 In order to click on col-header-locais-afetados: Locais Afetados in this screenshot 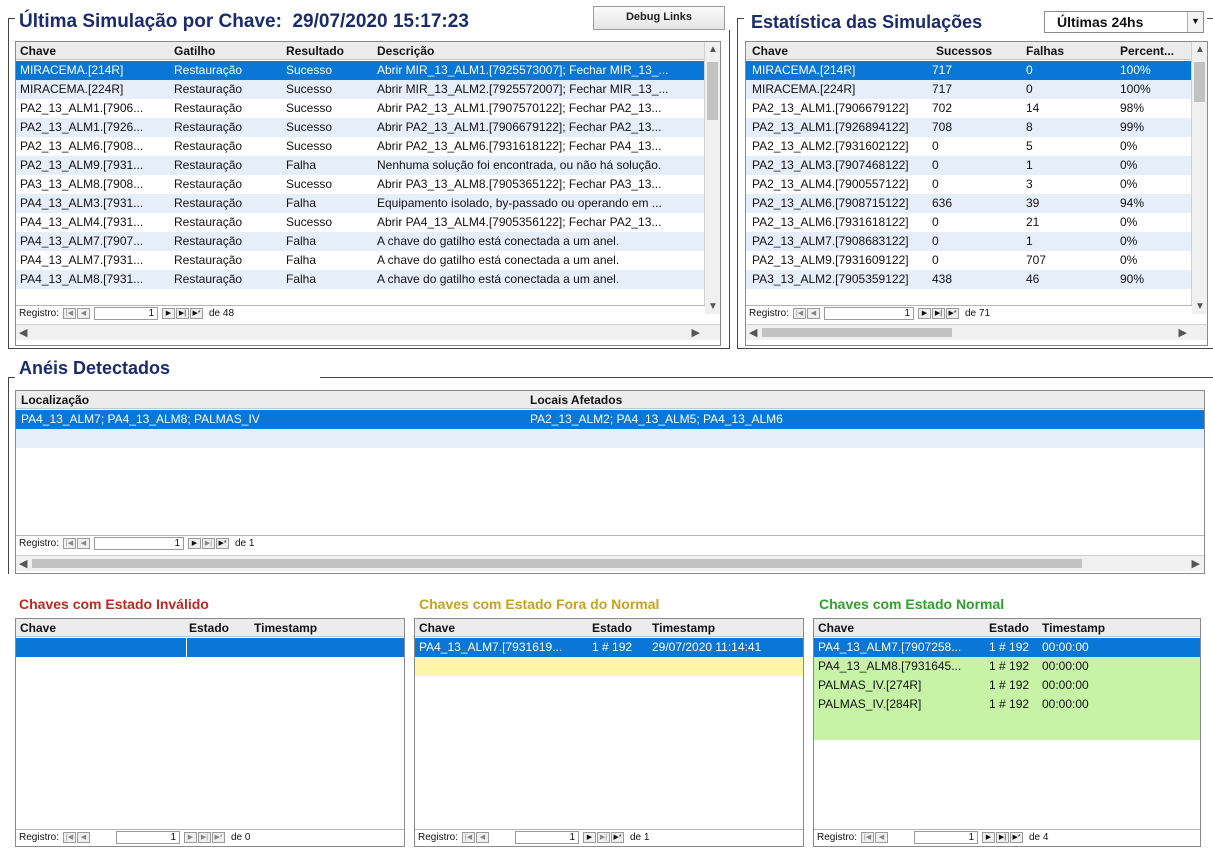, I will do `click(576, 400)`.